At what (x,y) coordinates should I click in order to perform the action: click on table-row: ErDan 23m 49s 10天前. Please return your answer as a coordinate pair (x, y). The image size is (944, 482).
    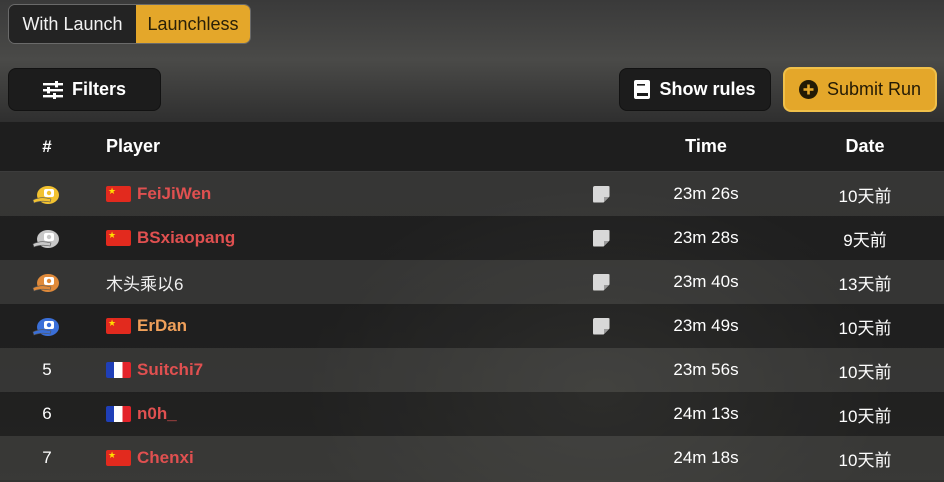
    Looking at the image, I should click on (472, 326).